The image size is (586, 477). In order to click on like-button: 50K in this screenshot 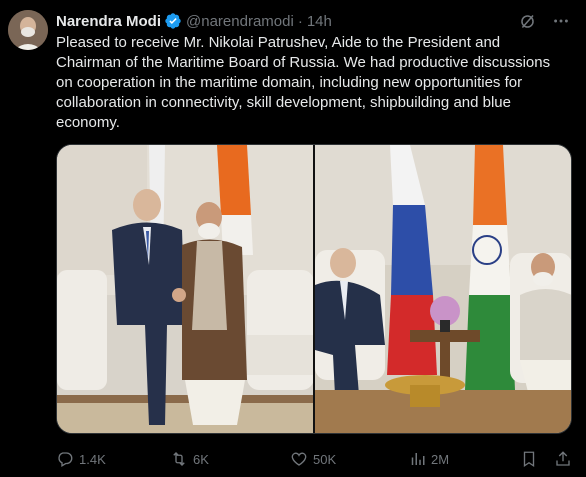, I will do `click(313, 459)`.